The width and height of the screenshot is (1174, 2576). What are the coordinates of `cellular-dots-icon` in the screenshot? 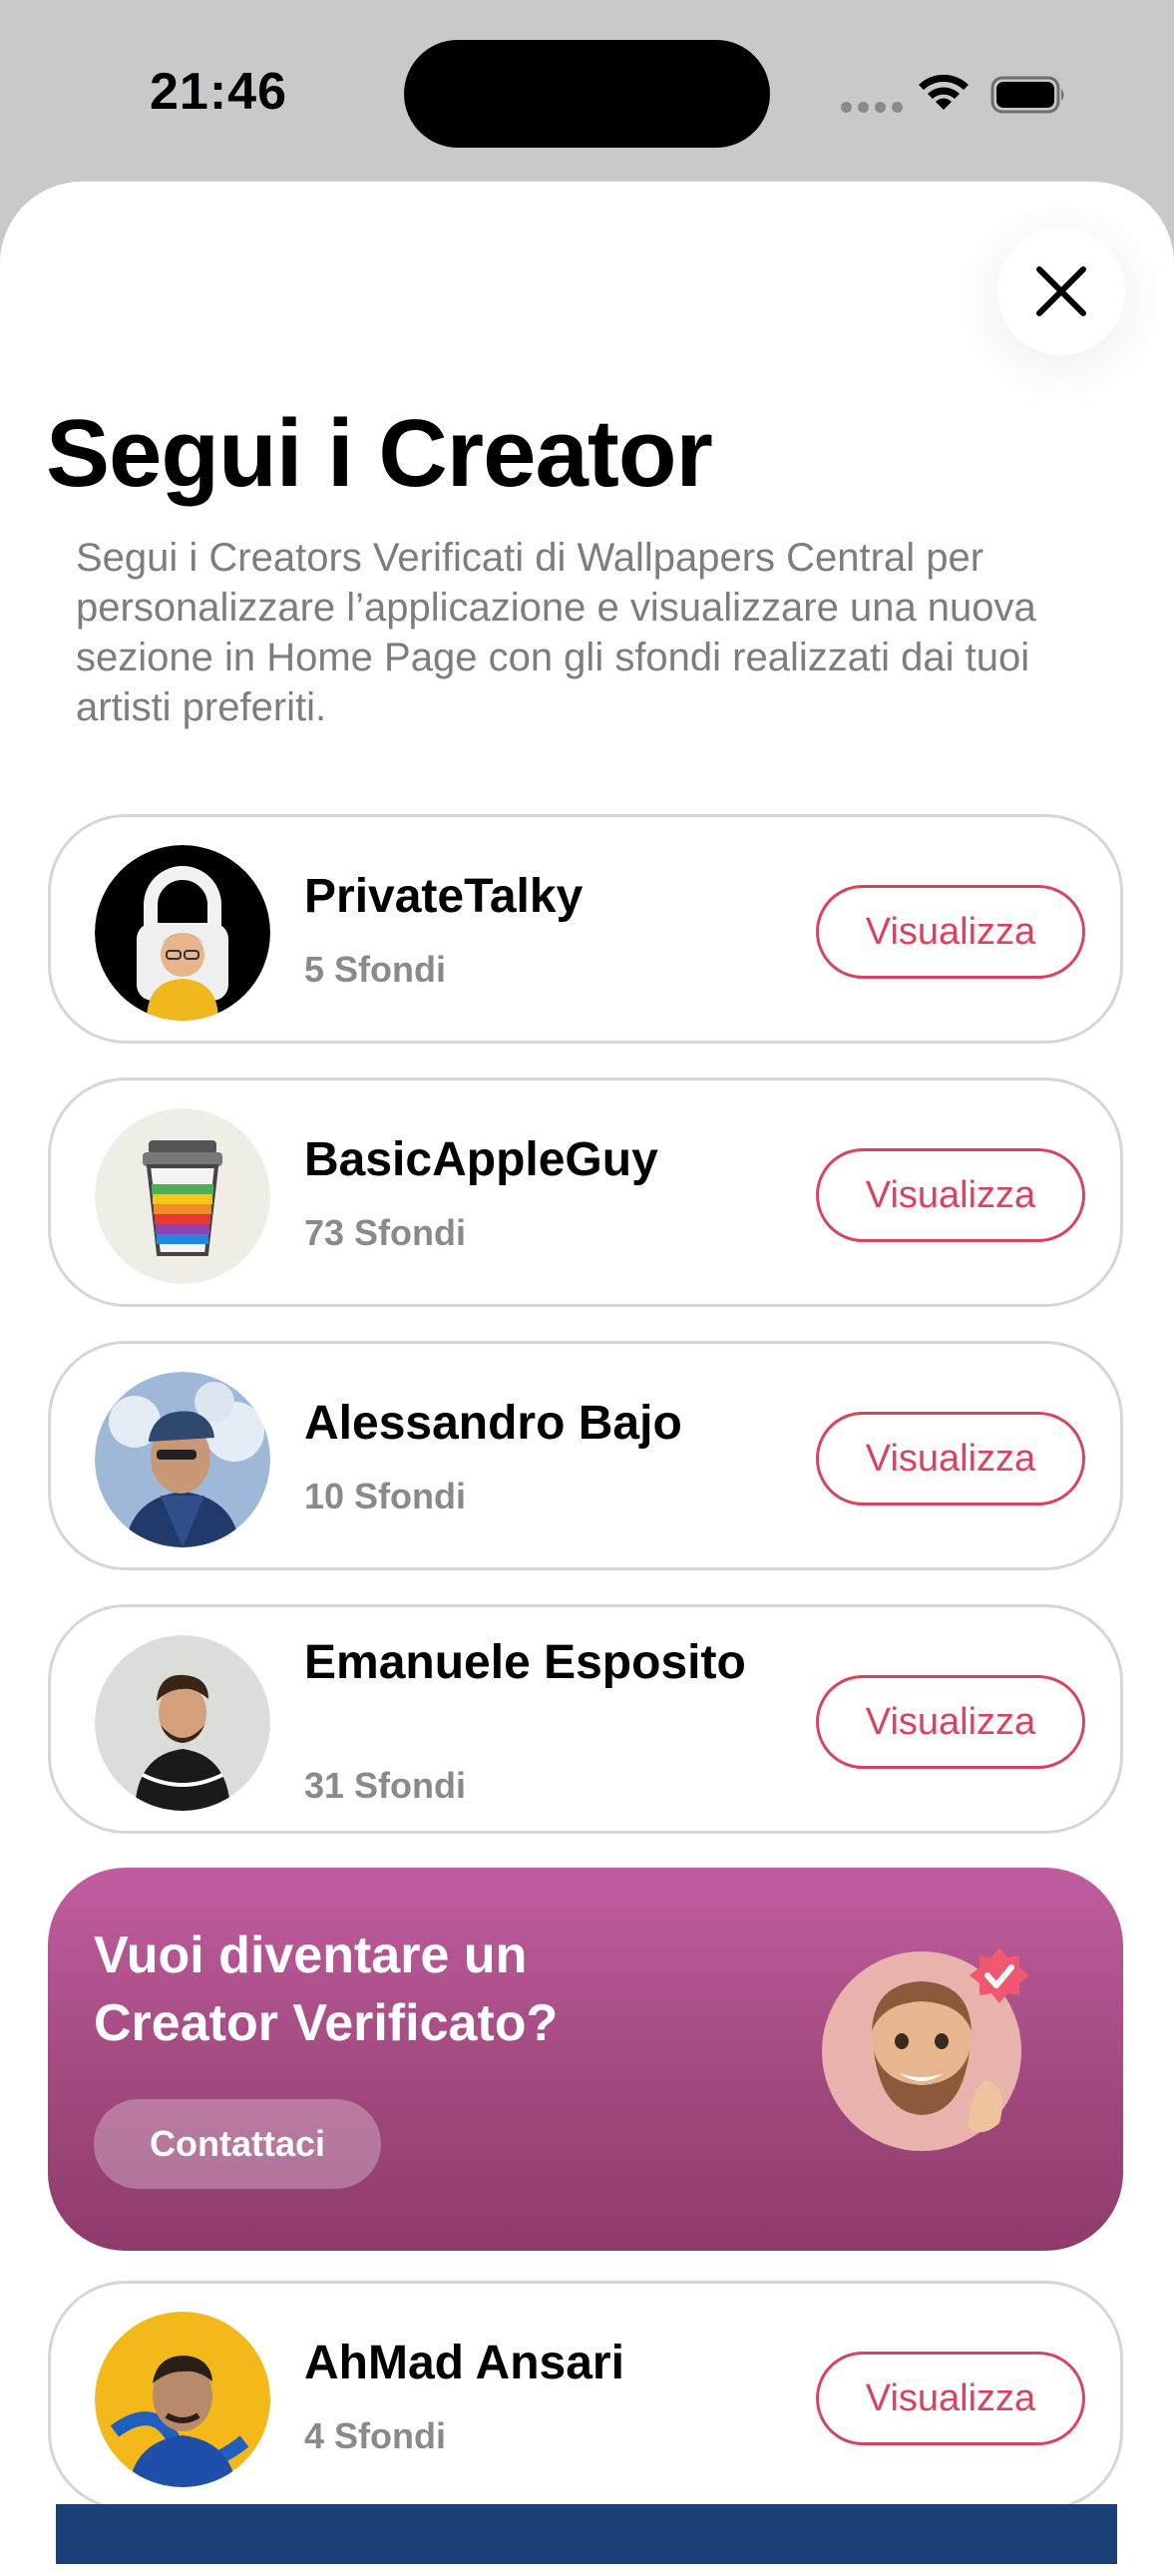 It's located at (872, 107).